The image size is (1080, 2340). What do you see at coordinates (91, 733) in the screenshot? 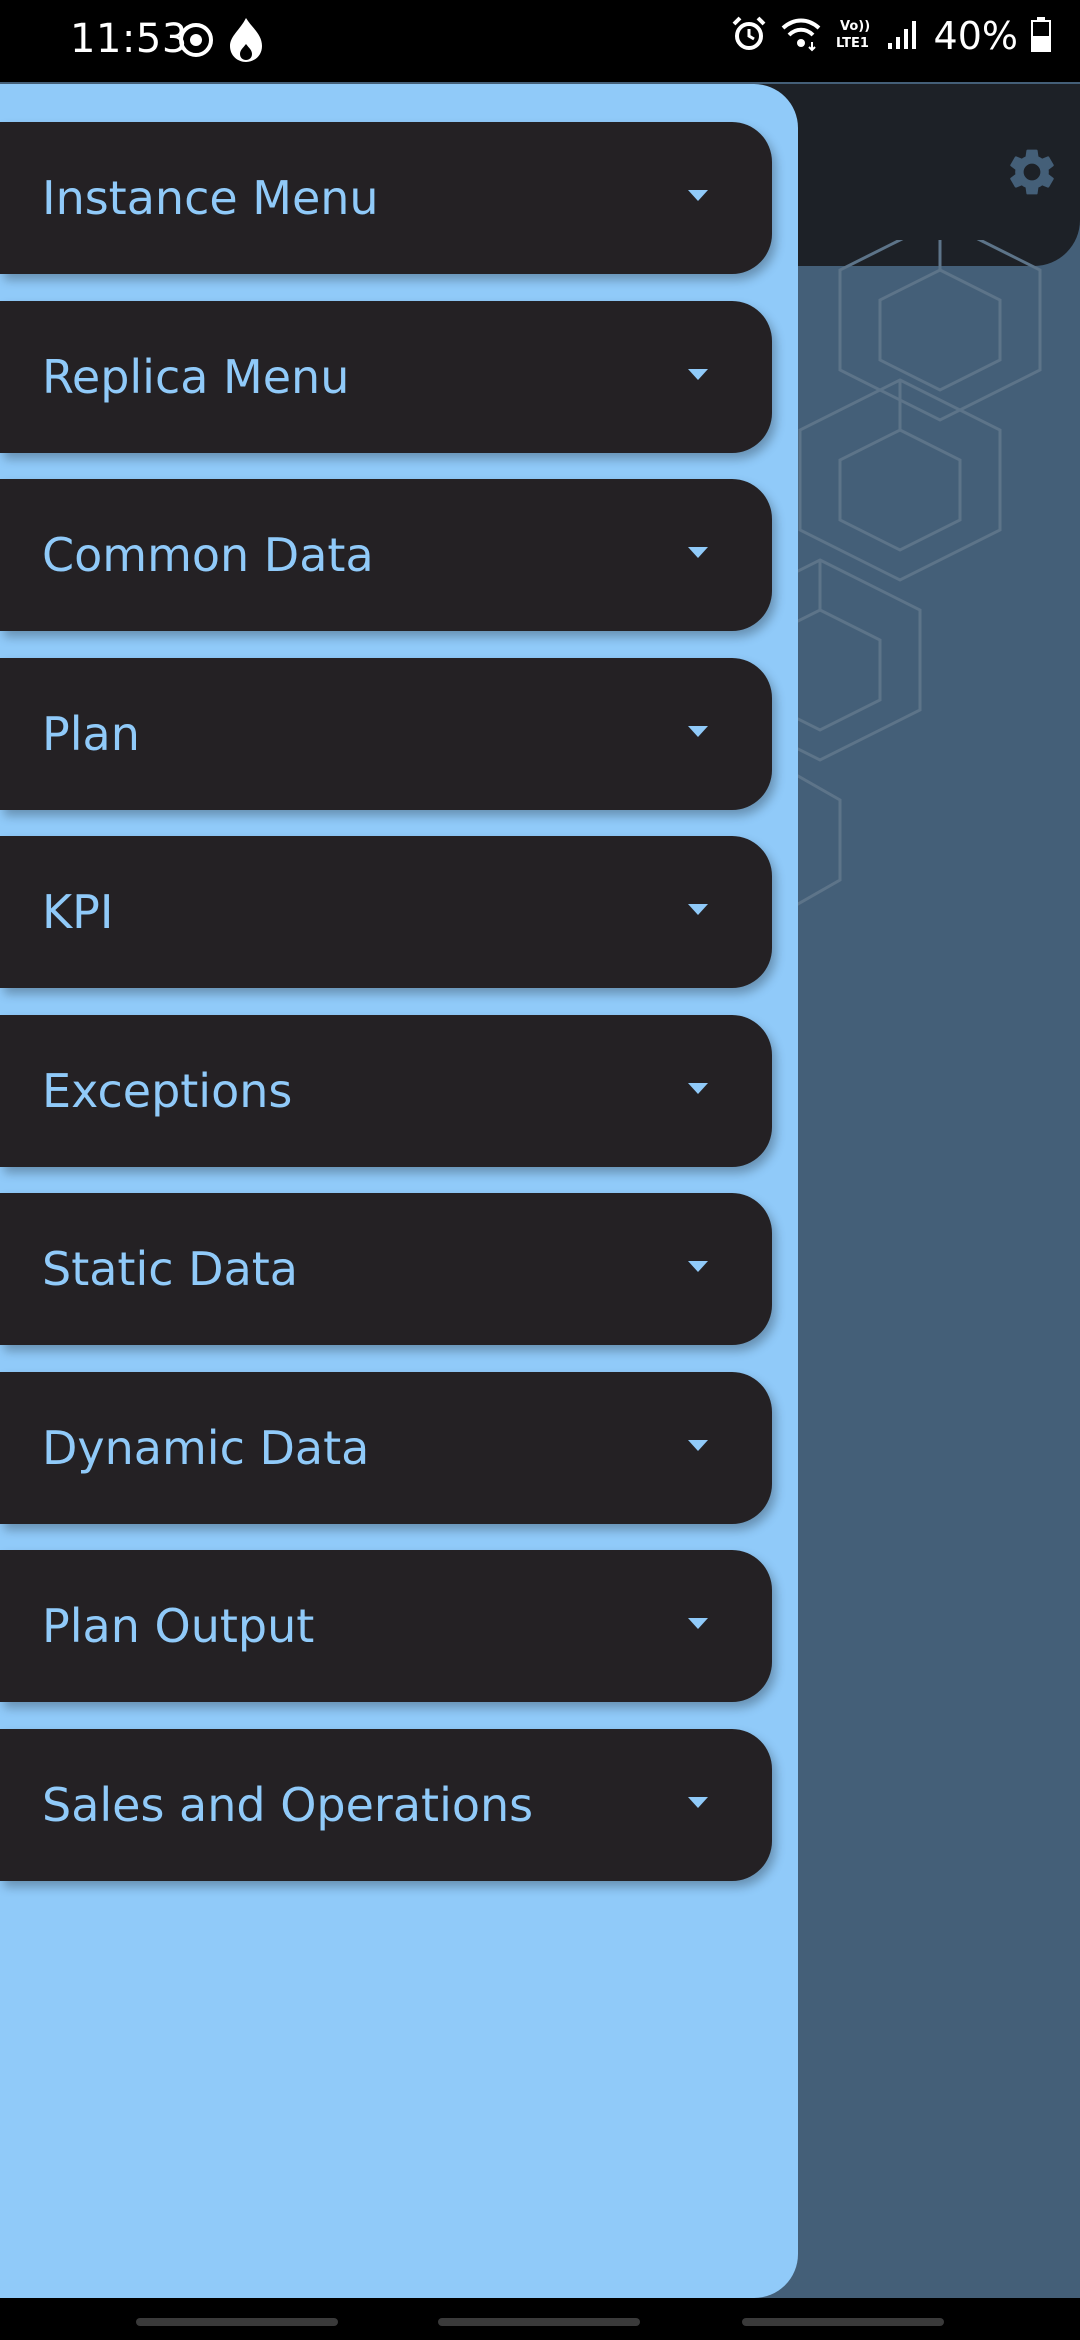
I see `menu-item-label: Plan` at bounding box center [91, 733].